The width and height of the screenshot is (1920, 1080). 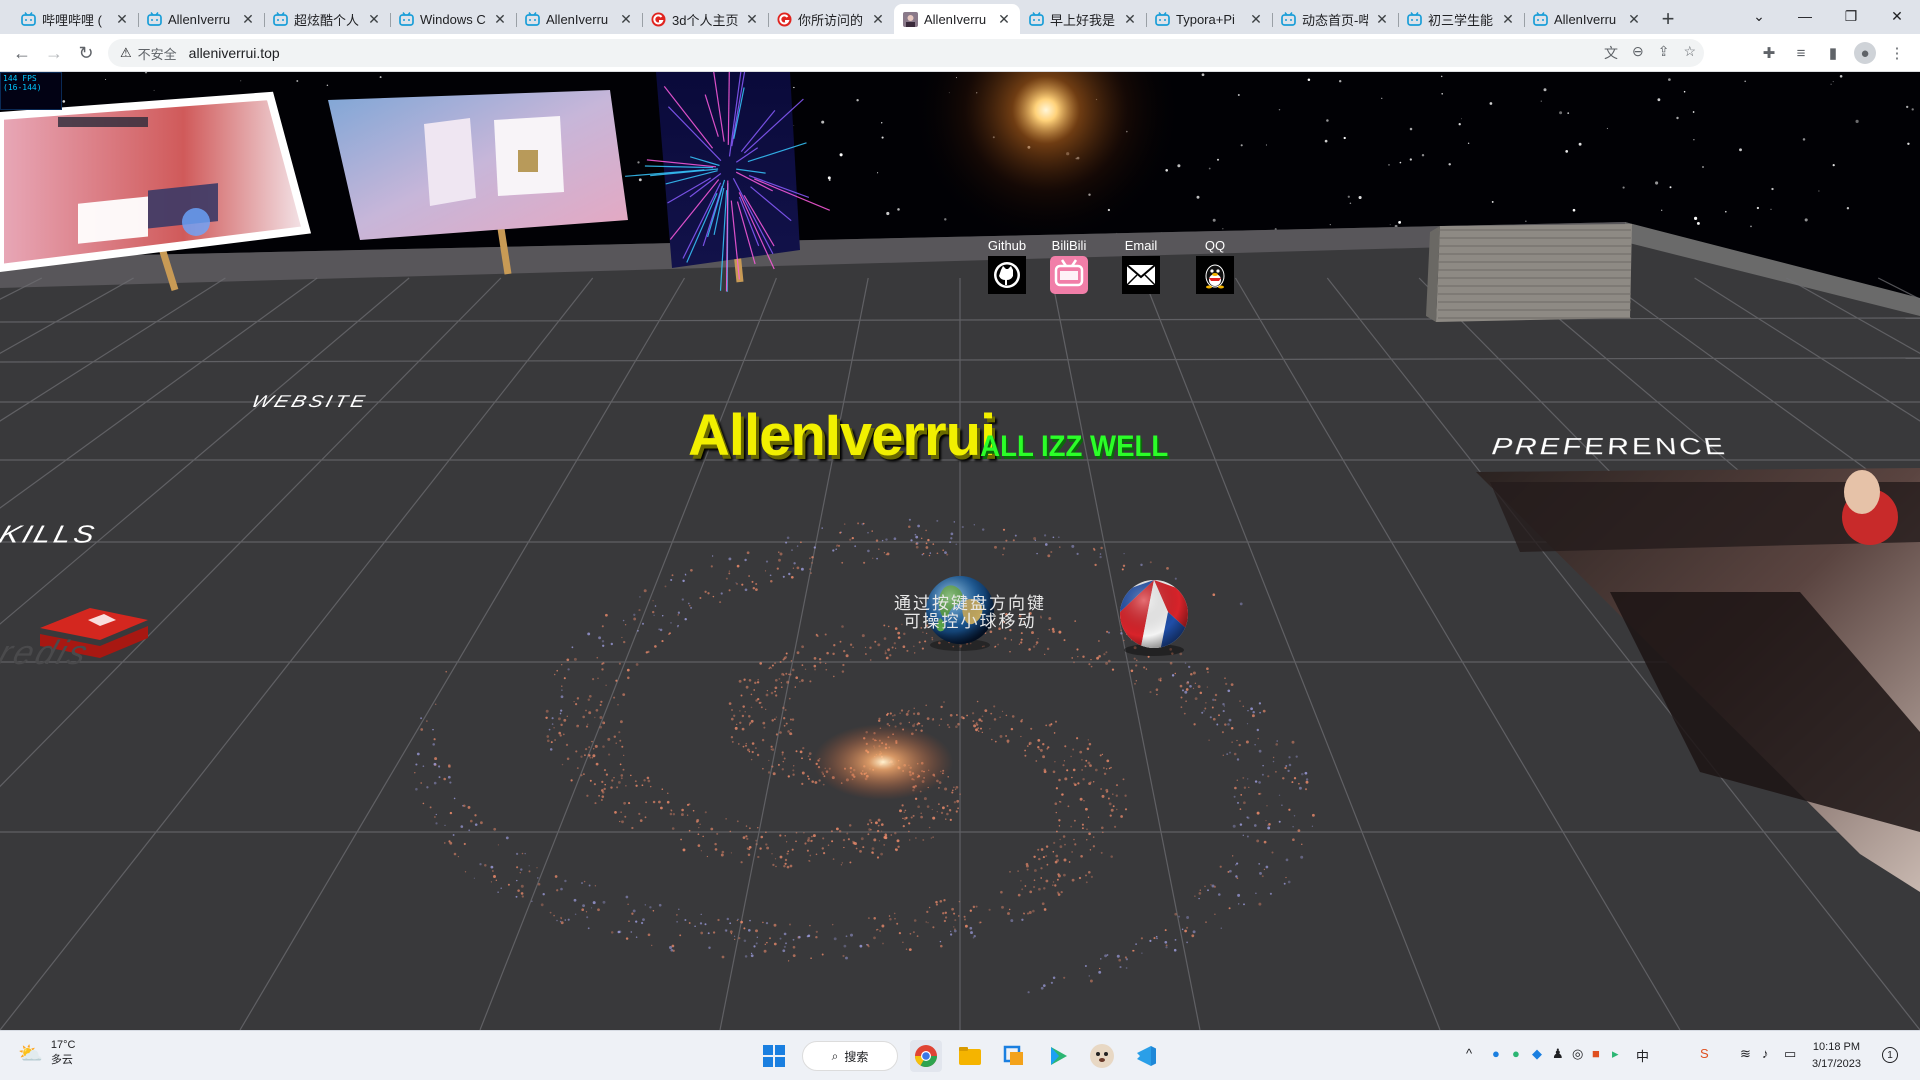 I want to click on side-panel-icon: ▮, so click(x=1833, y=53).